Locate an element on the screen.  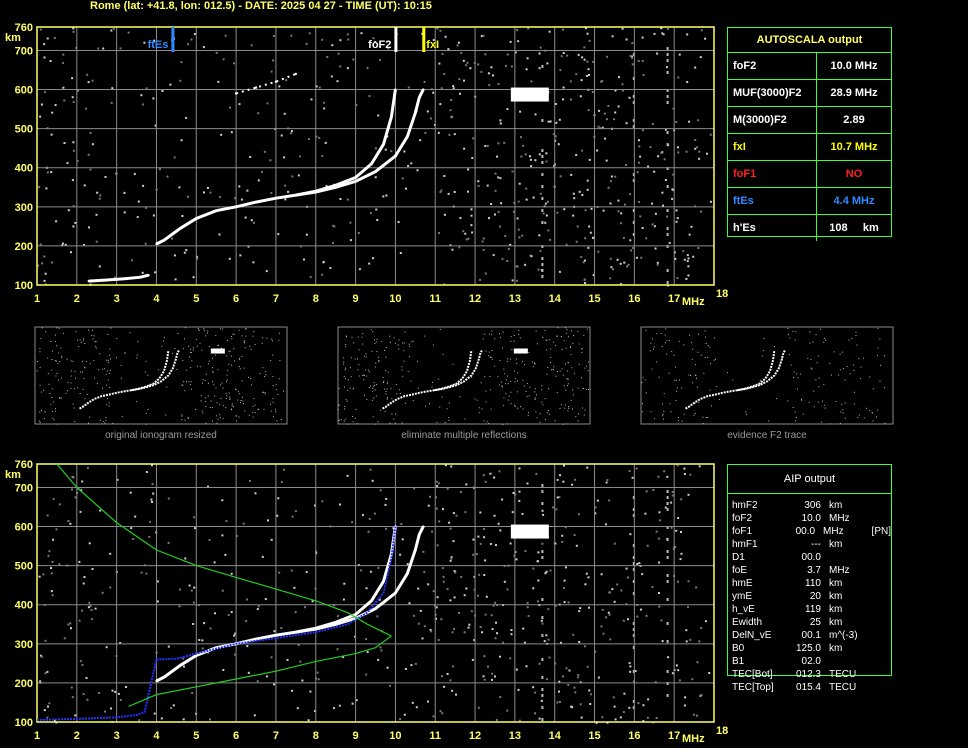
x-tick-label: 17 is located at coordinates (674, 299).